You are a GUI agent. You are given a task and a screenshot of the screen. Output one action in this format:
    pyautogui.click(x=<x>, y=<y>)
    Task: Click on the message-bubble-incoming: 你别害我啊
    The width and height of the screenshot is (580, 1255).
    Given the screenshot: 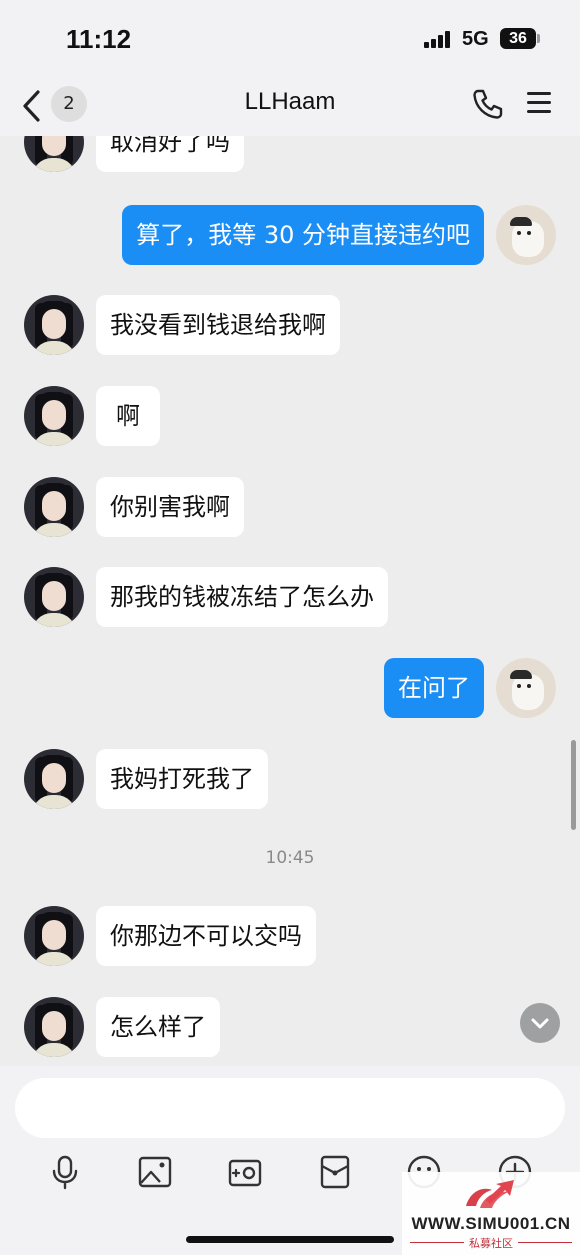 What is the action you would take?
    pyautogui.click(x=170, y=507)
    